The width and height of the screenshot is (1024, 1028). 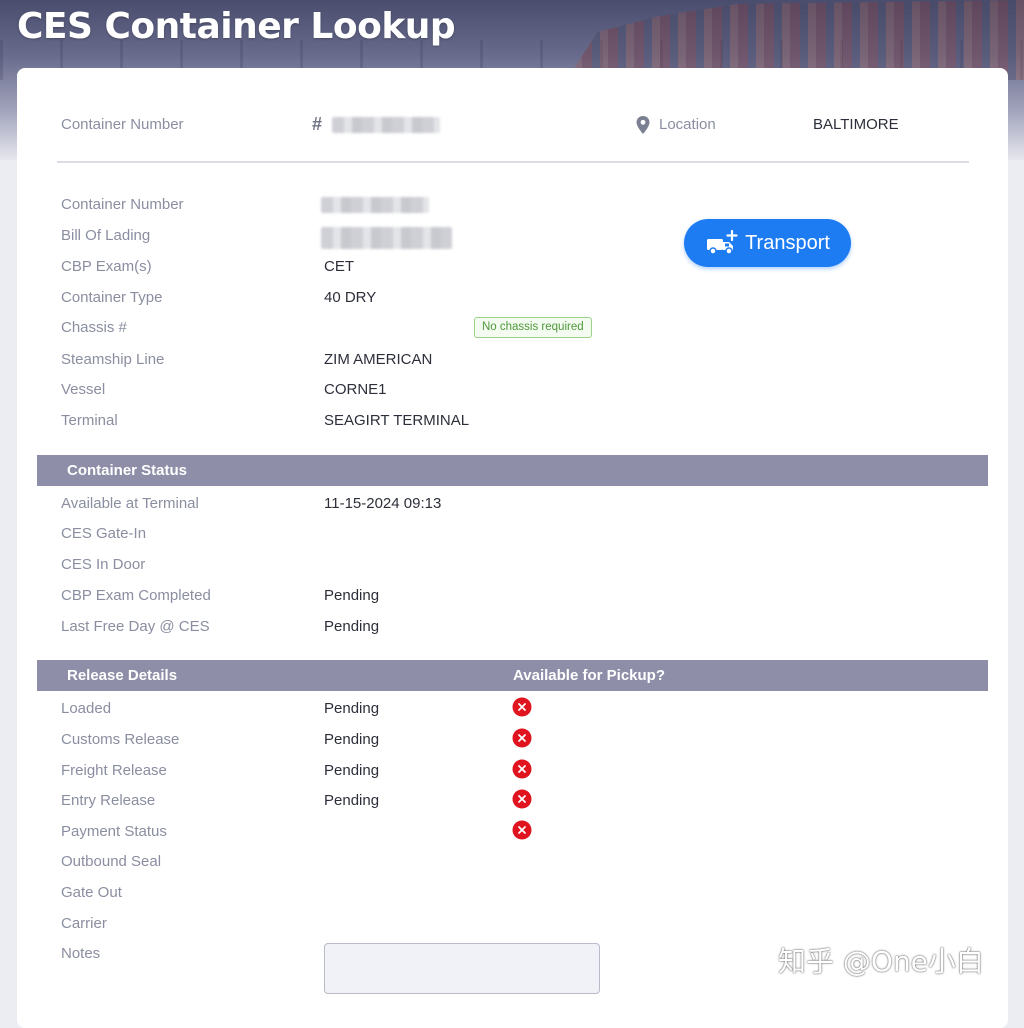 I want to click on last-free-day-value: Pending, so click(x=352, y=626).